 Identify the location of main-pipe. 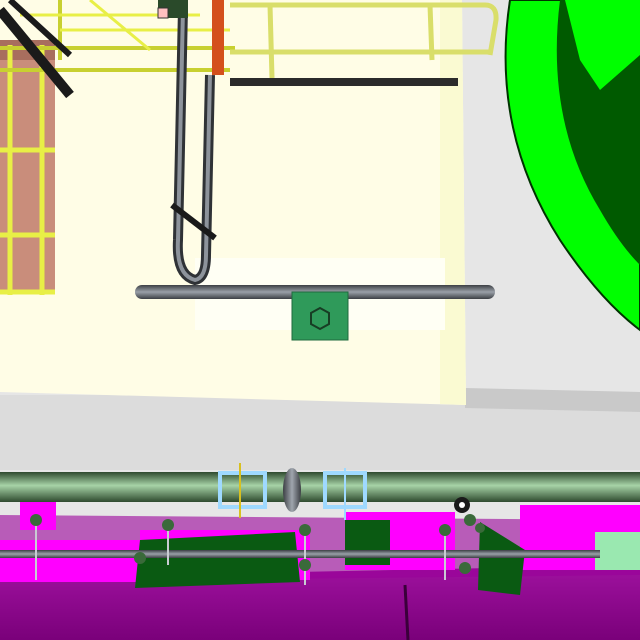
(320, 487).